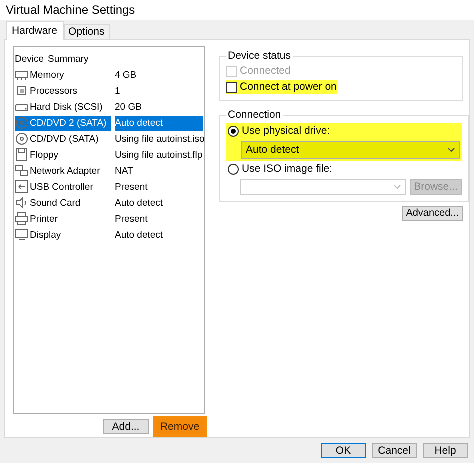 This screenshot has height=463, width=474. I want to click on device-name: Display, so click(46, 235).